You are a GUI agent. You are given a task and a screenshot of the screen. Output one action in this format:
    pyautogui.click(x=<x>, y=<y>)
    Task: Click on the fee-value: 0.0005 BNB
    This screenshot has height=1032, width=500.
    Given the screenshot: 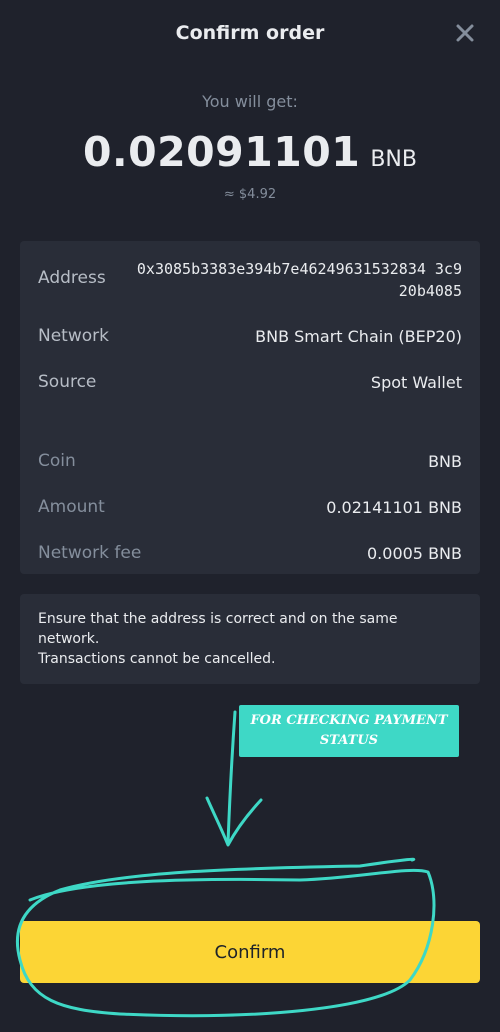 What is the action you would take?
    pyautogui.click(x=414, y=553)
    